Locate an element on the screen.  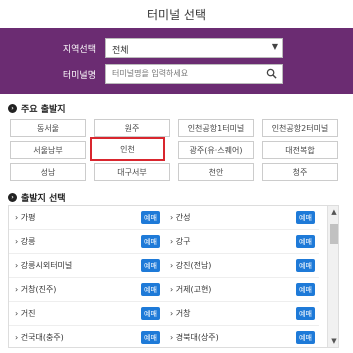
region-select: 전체 ▼ is located at coordinates (194, 48).